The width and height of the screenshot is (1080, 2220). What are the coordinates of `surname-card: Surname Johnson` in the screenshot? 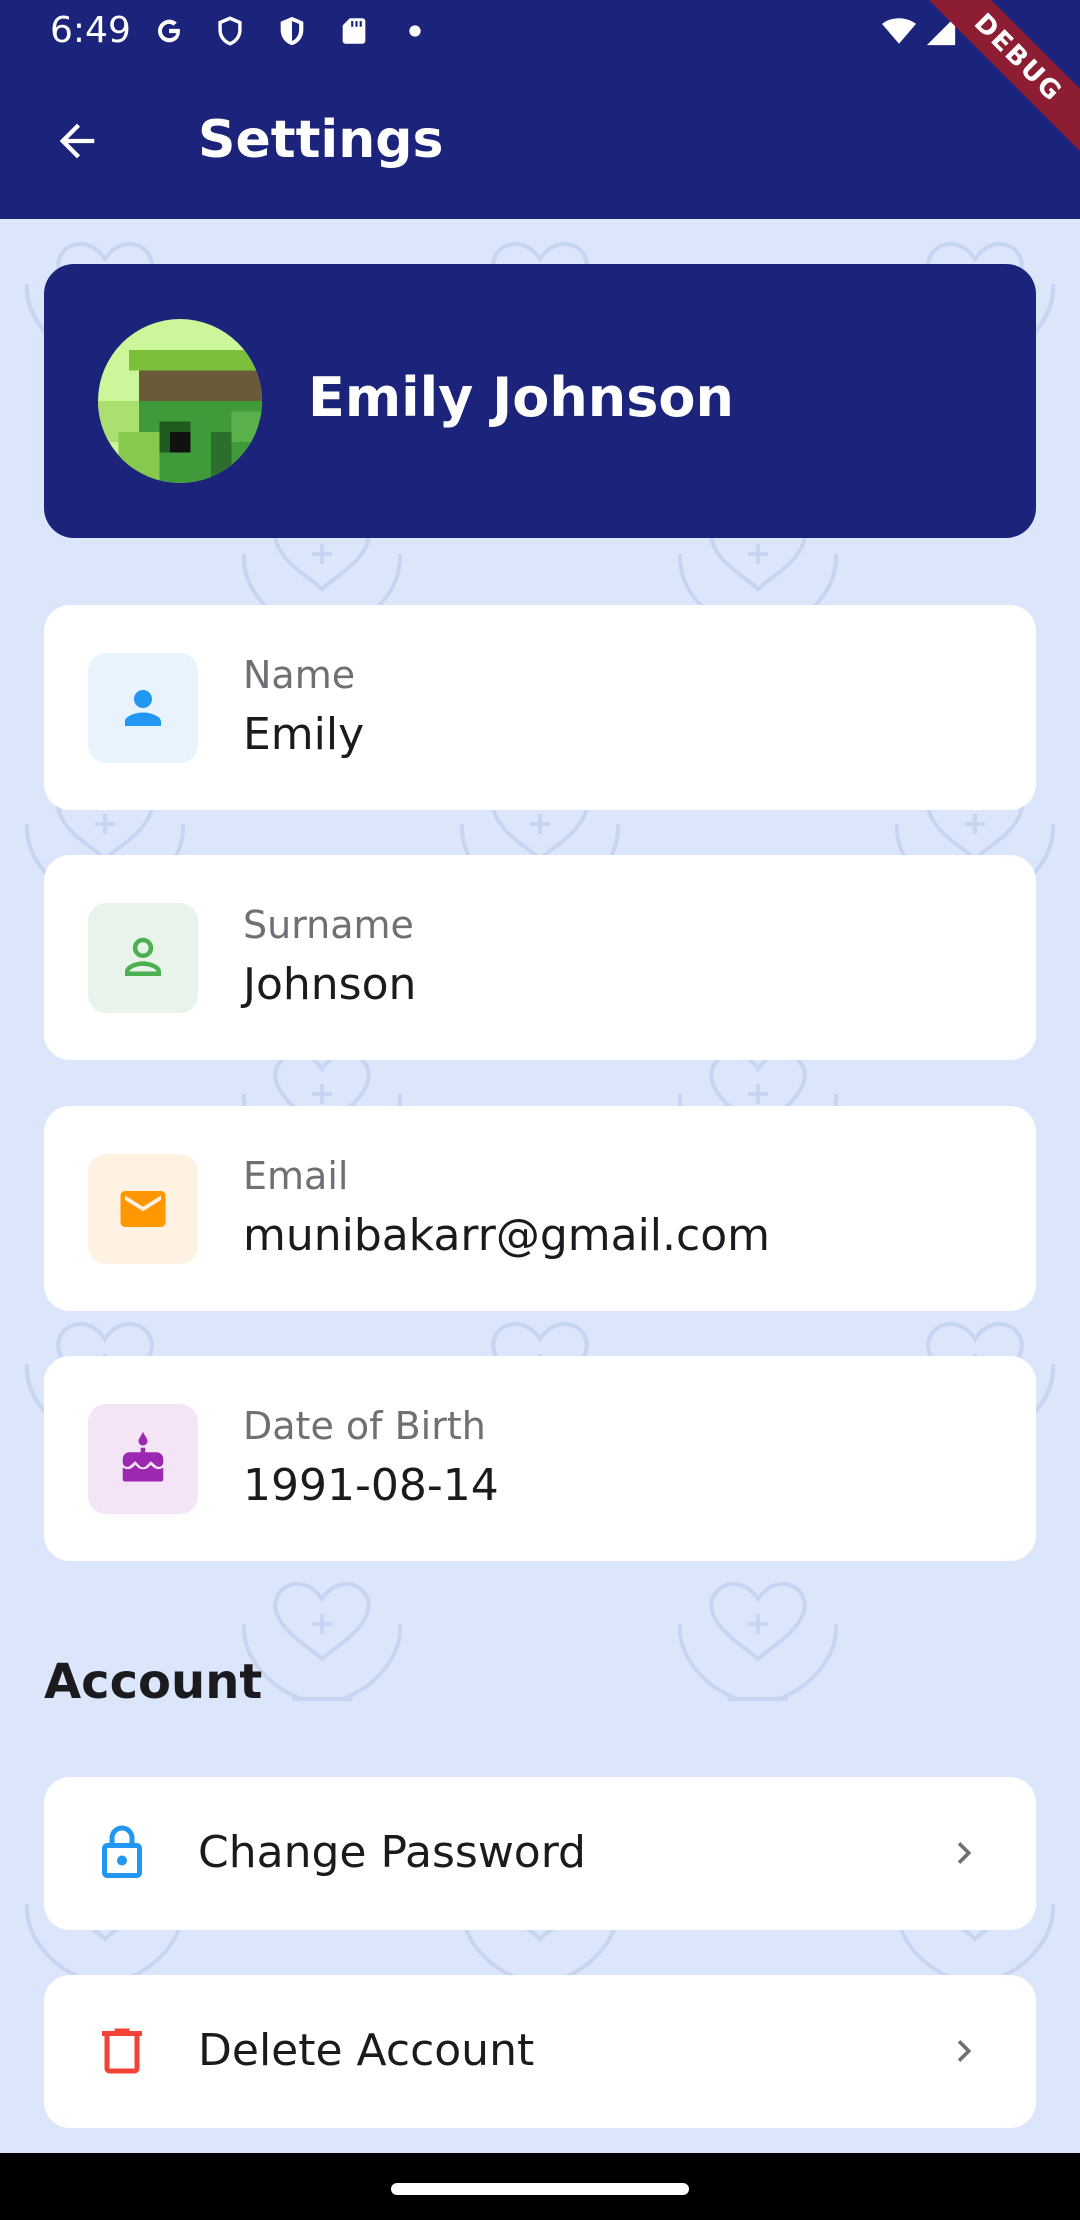 It's located at (540, 957).